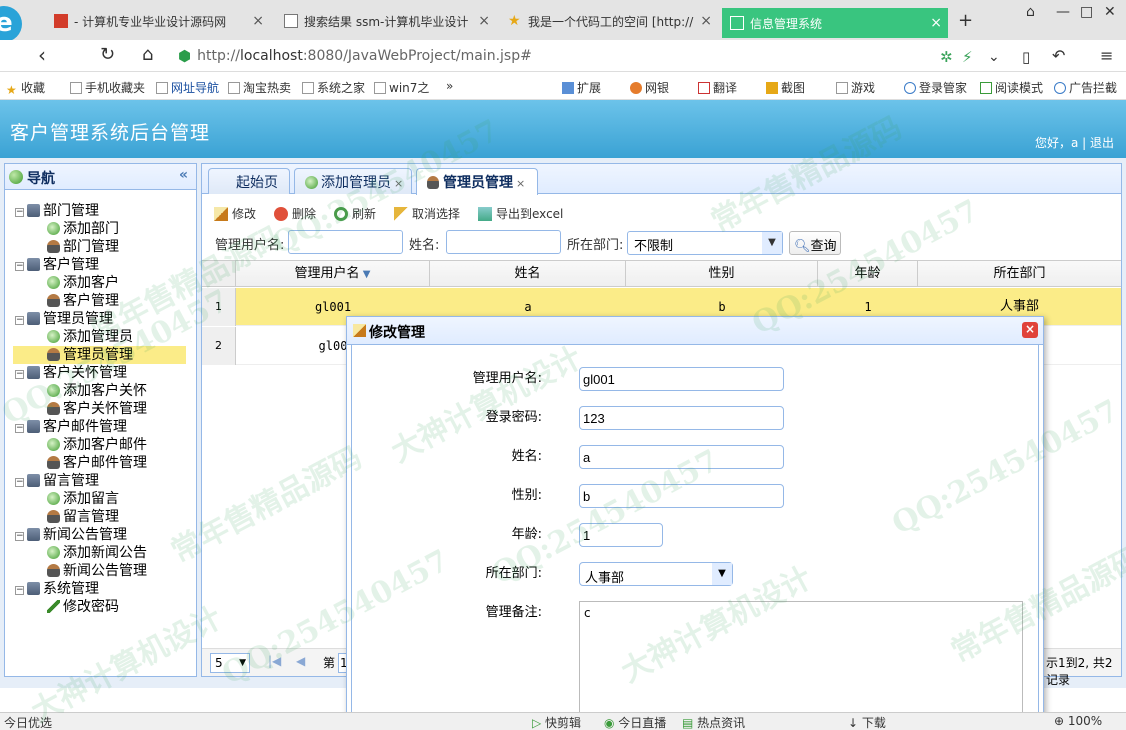 The height and width of the screenshot is (730, 1126). What do you see at coordinates (1106, 56) in the screenshot?
I see `menu-icon: ≡` at bounding box center [1106, 56].